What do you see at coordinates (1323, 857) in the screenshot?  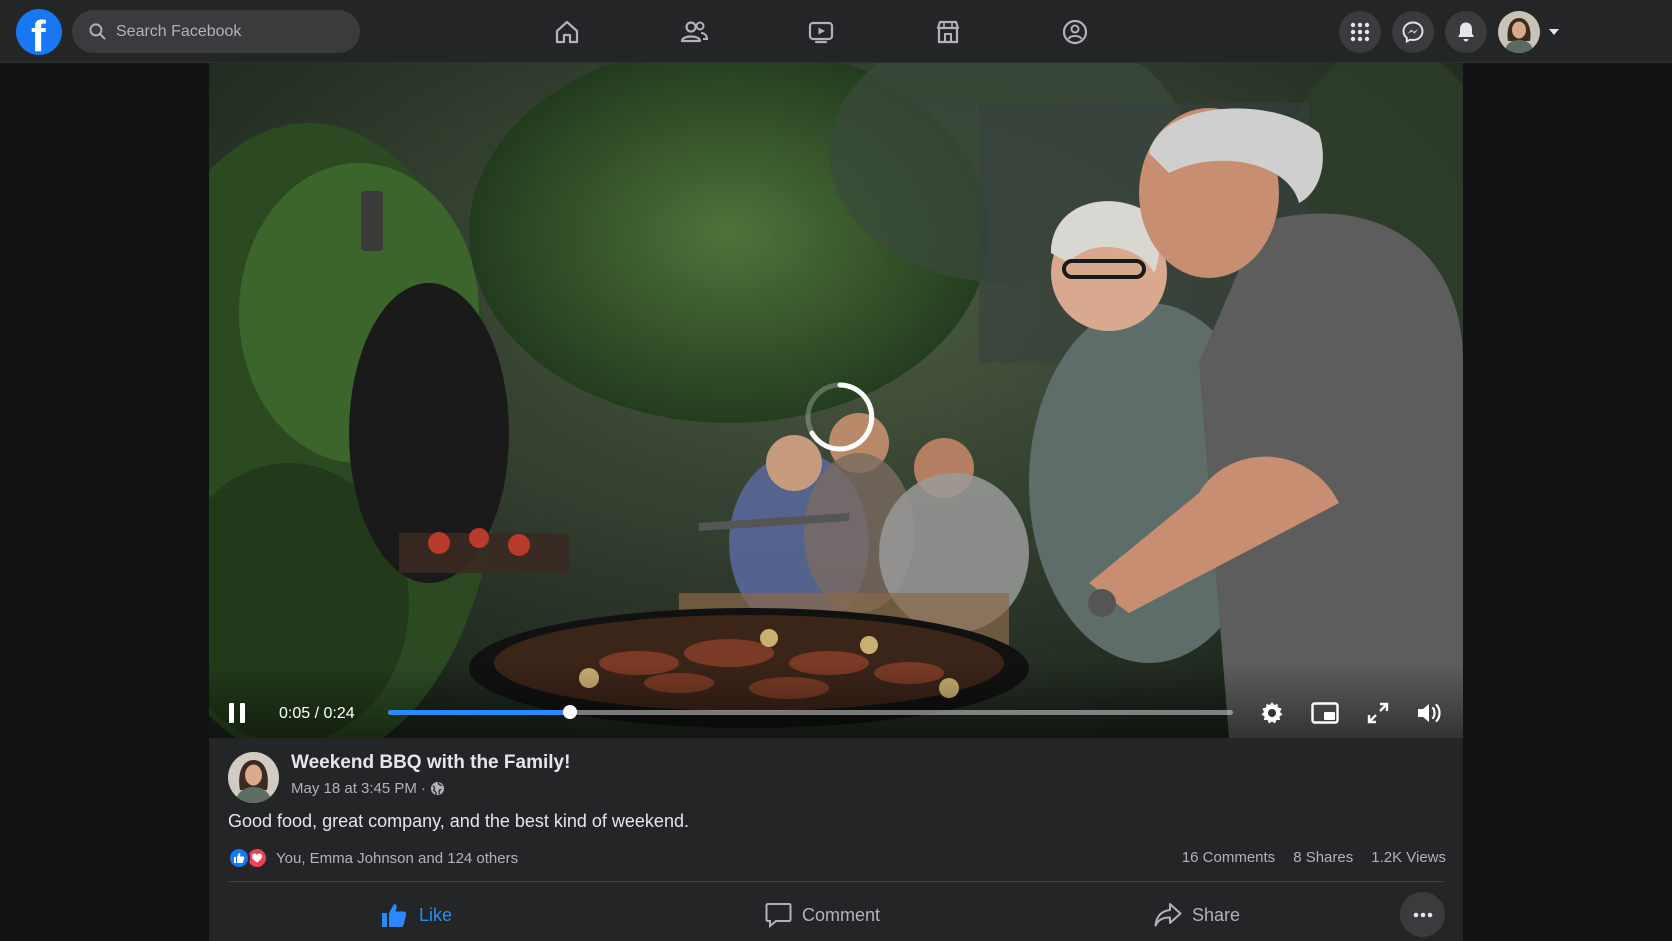 I see `shares-count: 8 Shares` at bounding box center [1323, 857].